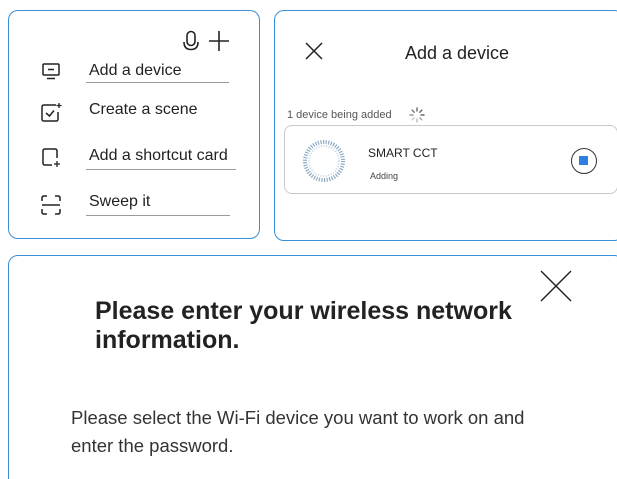 This screenshot has height=479, width=617. Describe the element at coordinates (324, 161) in the screenshot. I see `loading-ring-icon` at that location.